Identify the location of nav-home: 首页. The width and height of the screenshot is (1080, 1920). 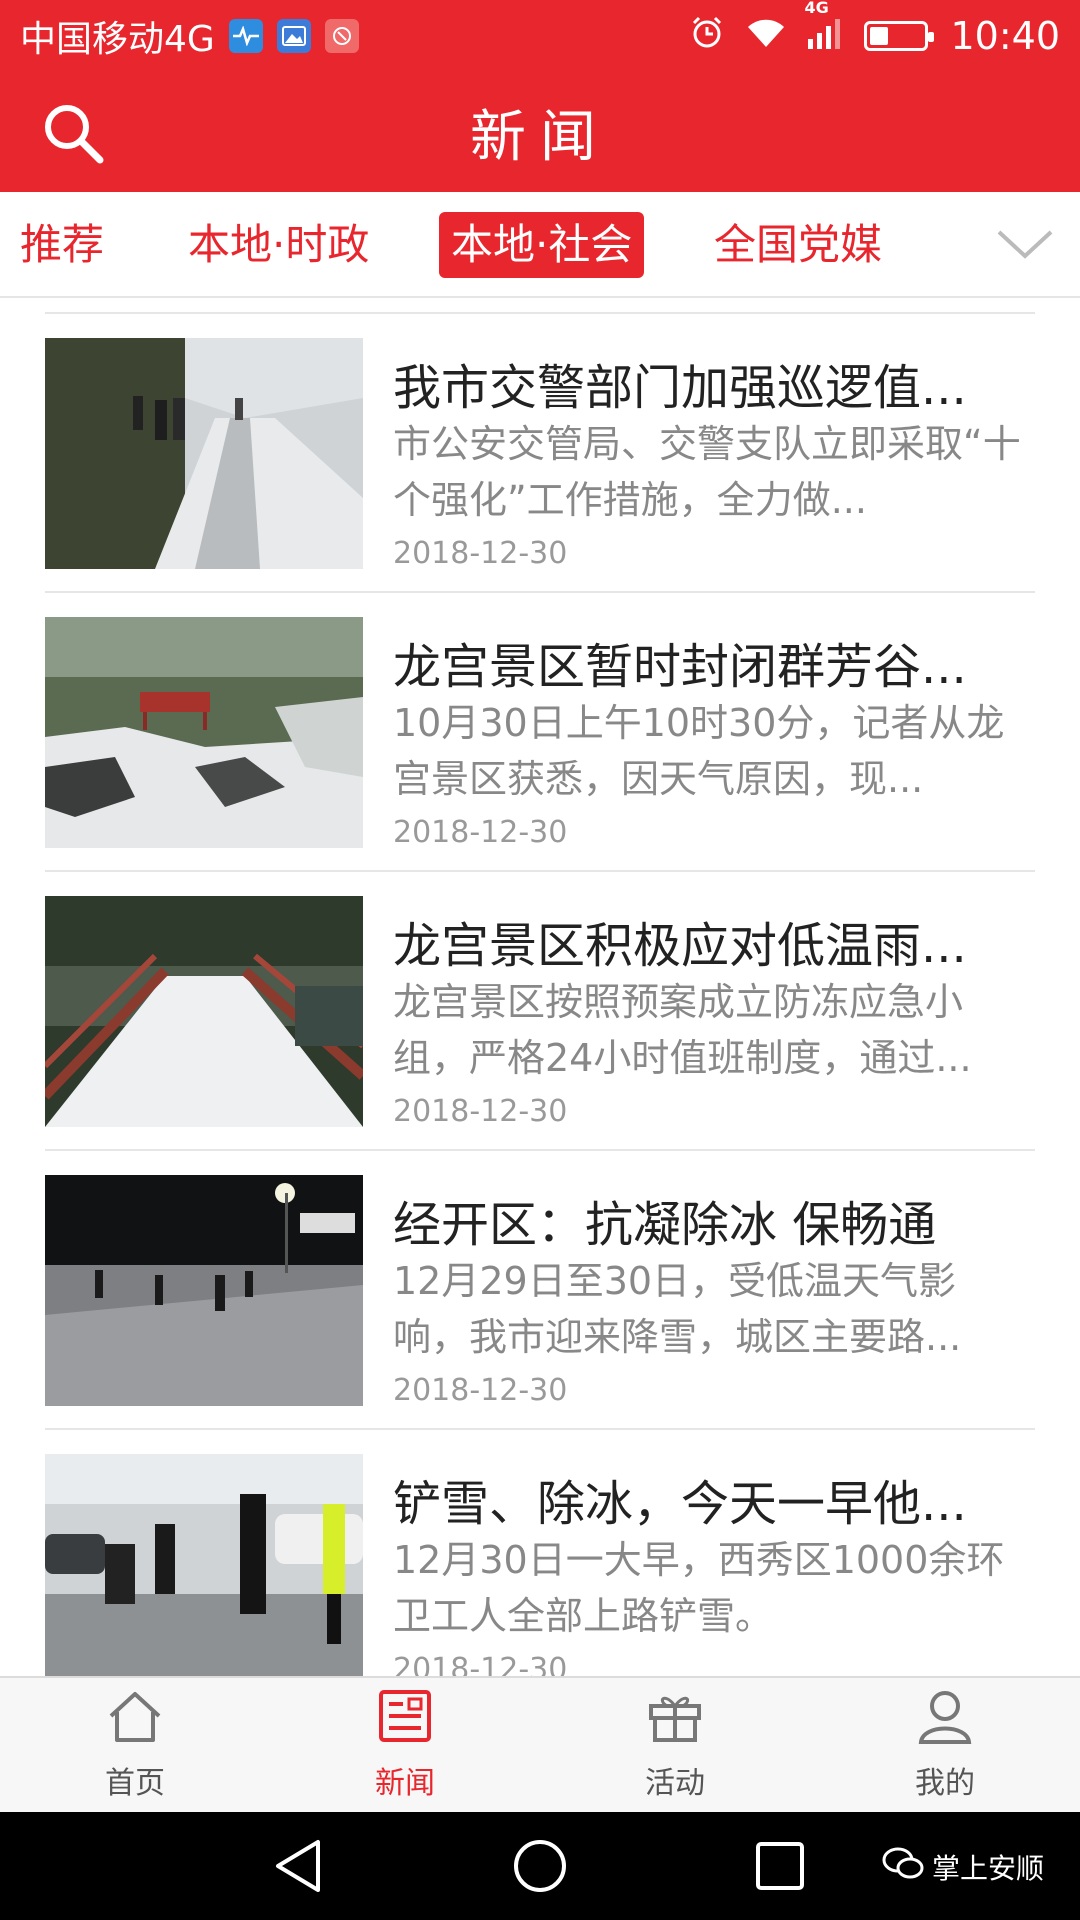
(135, 1745).